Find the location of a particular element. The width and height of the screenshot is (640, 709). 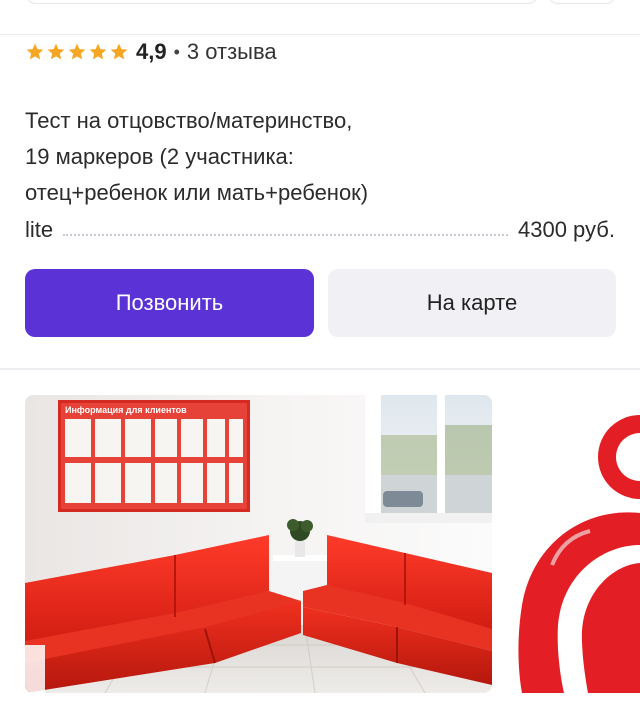

price-row: lite 4300 руб. is located at coordinates (320, 230).